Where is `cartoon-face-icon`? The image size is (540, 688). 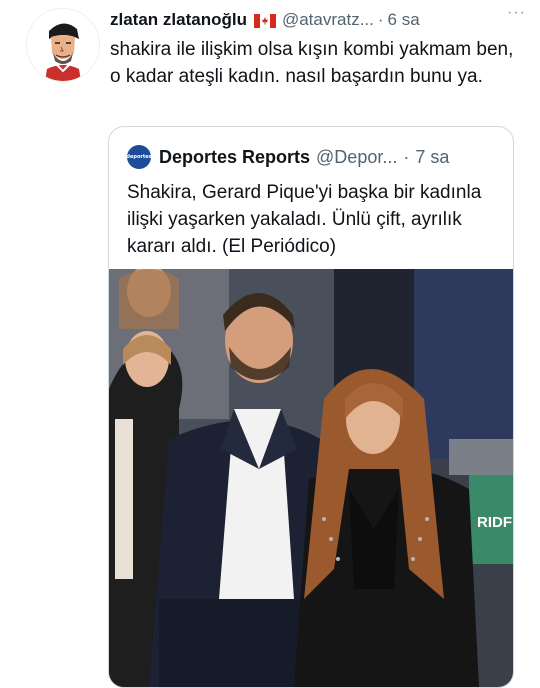 cartoon-face-icon is located at coordinates (63, 45).